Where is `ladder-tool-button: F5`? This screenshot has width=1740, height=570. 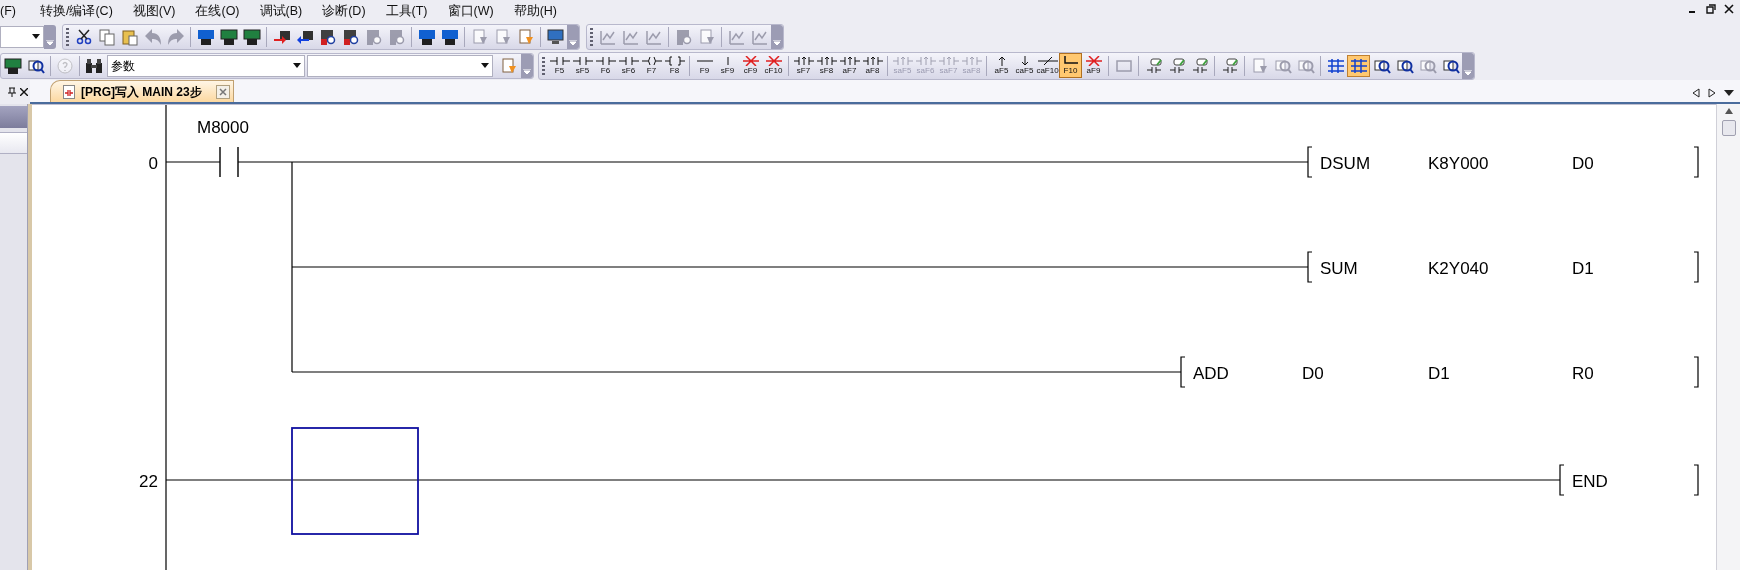
ladder-tool-button: F5 is located at coordinates (559, 65).